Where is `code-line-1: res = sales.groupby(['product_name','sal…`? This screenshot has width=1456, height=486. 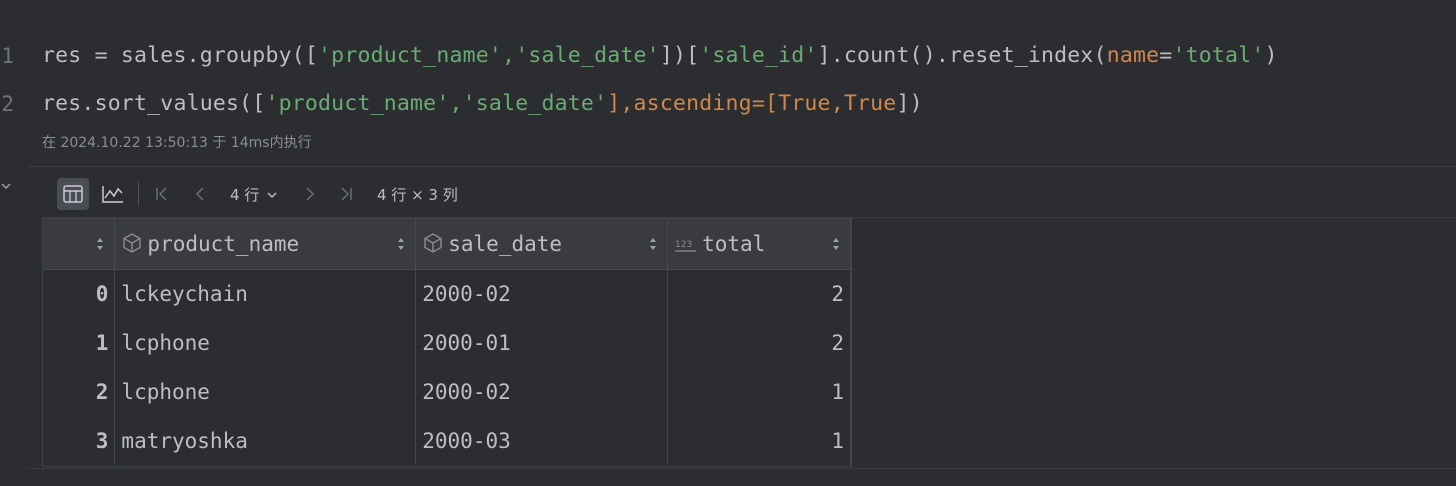
code-line-1: res = sales.groupby(['product_name','sal… is located at coordinates (660, 55).